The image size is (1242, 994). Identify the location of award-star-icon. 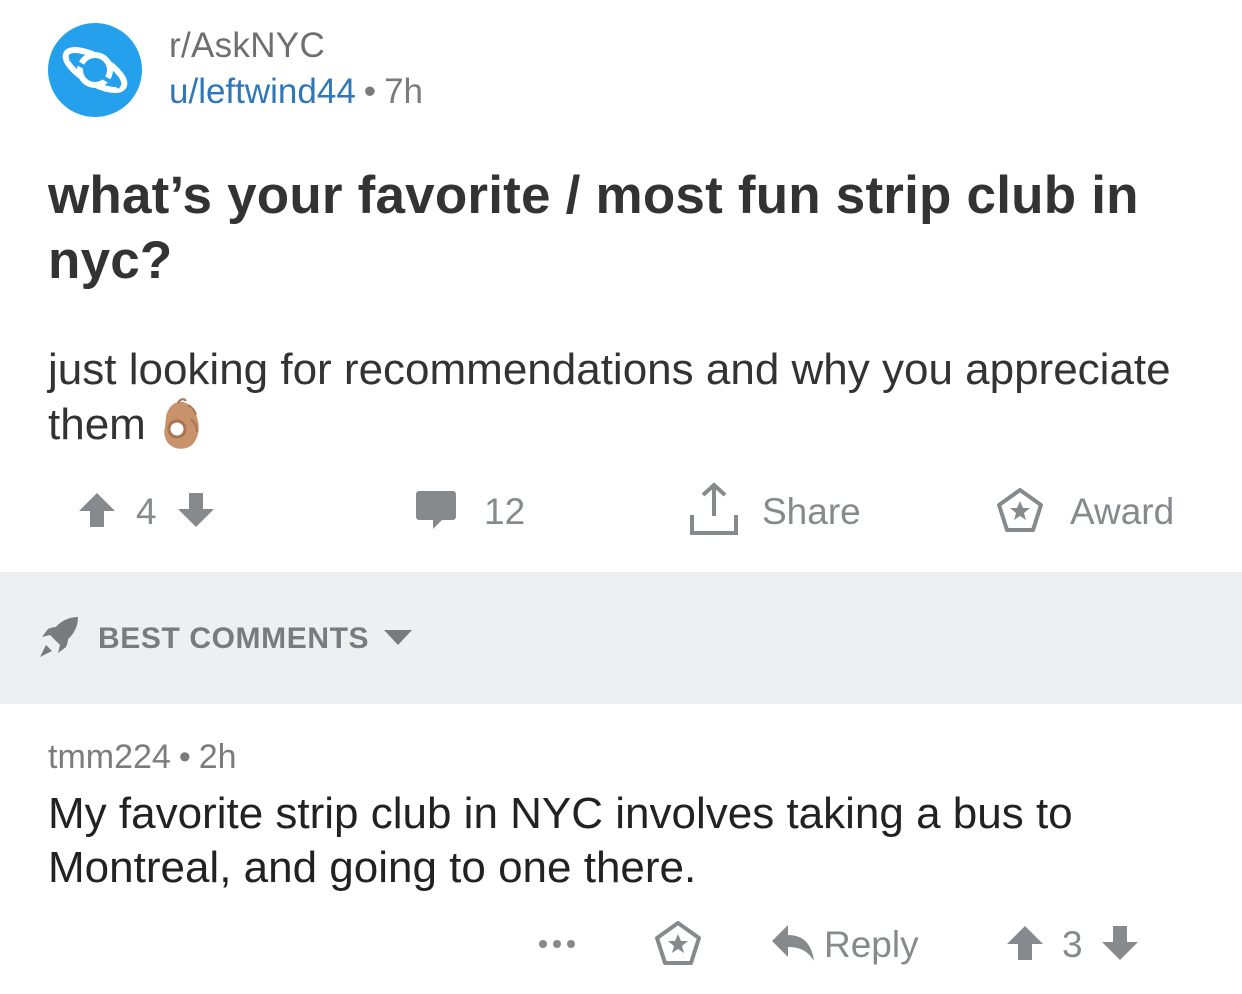
(1020, 512).